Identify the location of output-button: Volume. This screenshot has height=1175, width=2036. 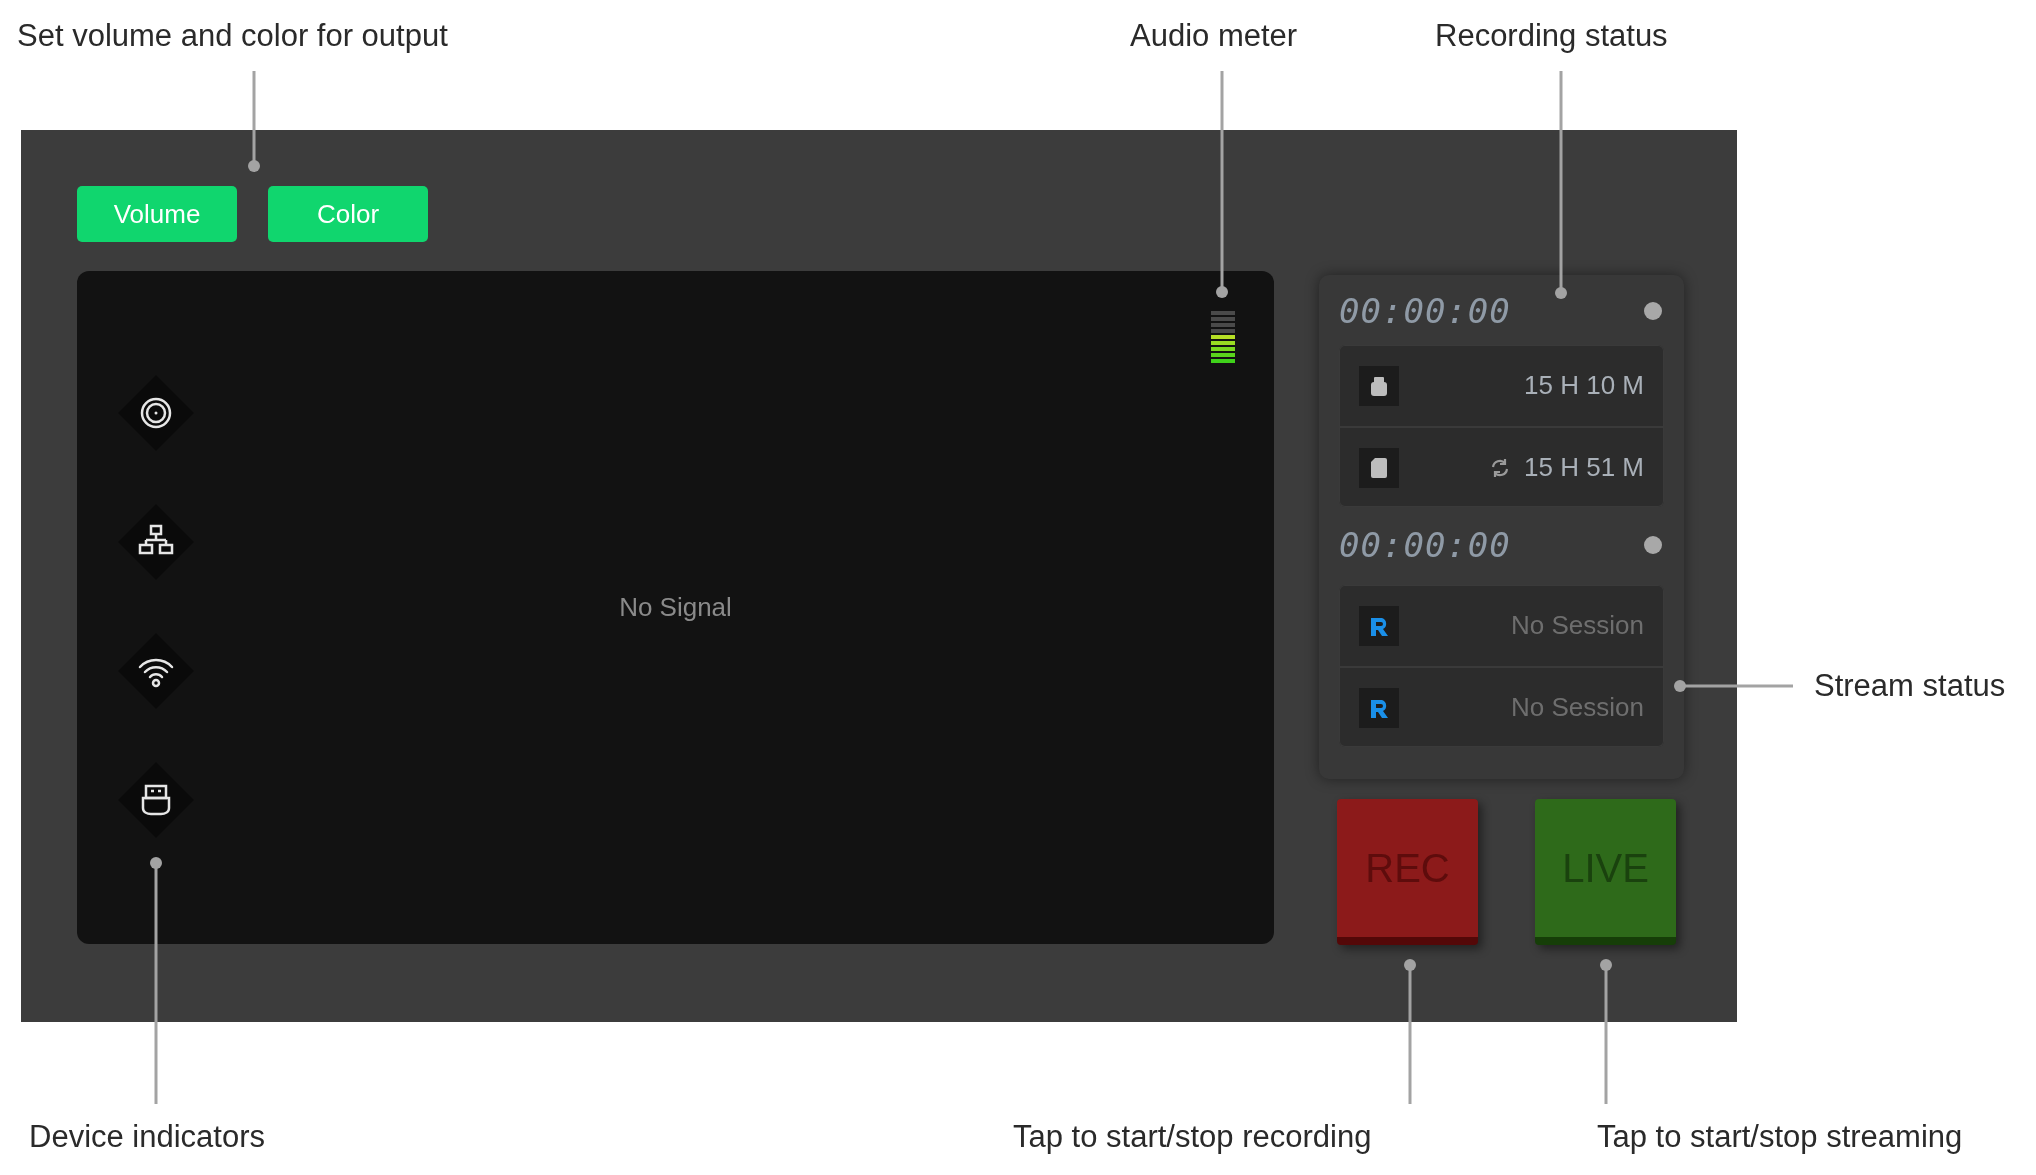
(157, 214).